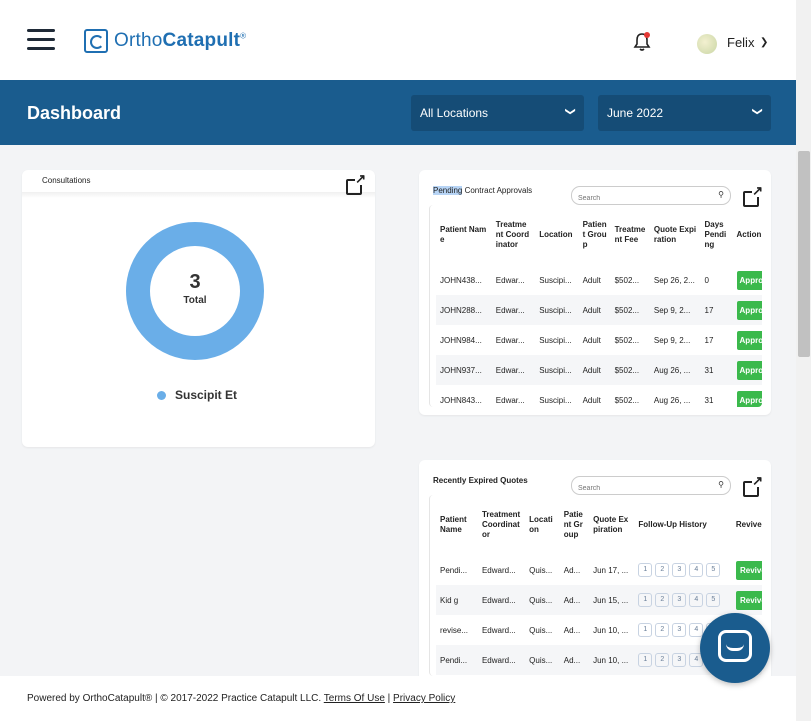 This screenshot has height=721, width=811. I want to click on page-title: Dashboard, so click(74, 113).